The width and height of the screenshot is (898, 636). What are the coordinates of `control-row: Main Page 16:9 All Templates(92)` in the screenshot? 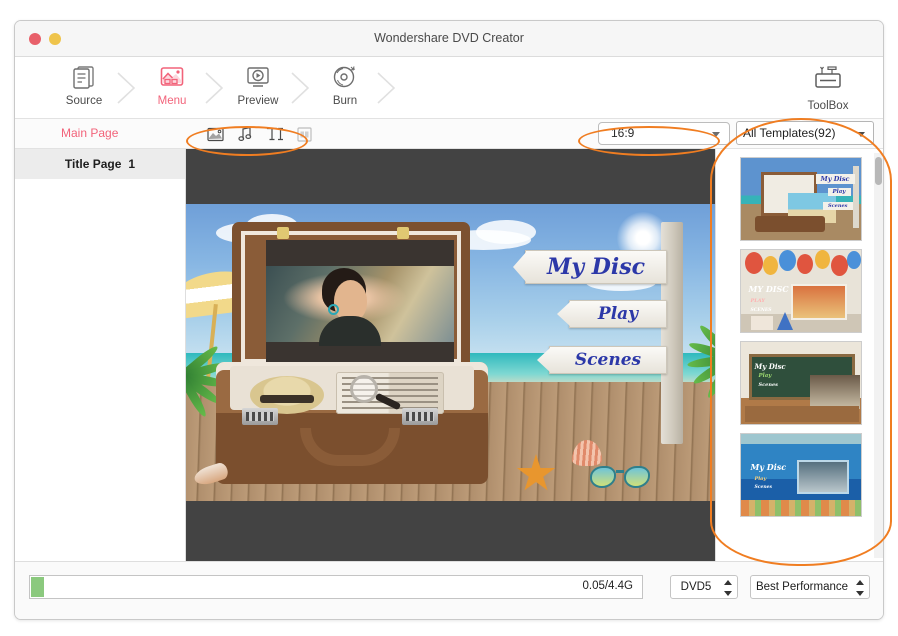 It's located at (449, 134).